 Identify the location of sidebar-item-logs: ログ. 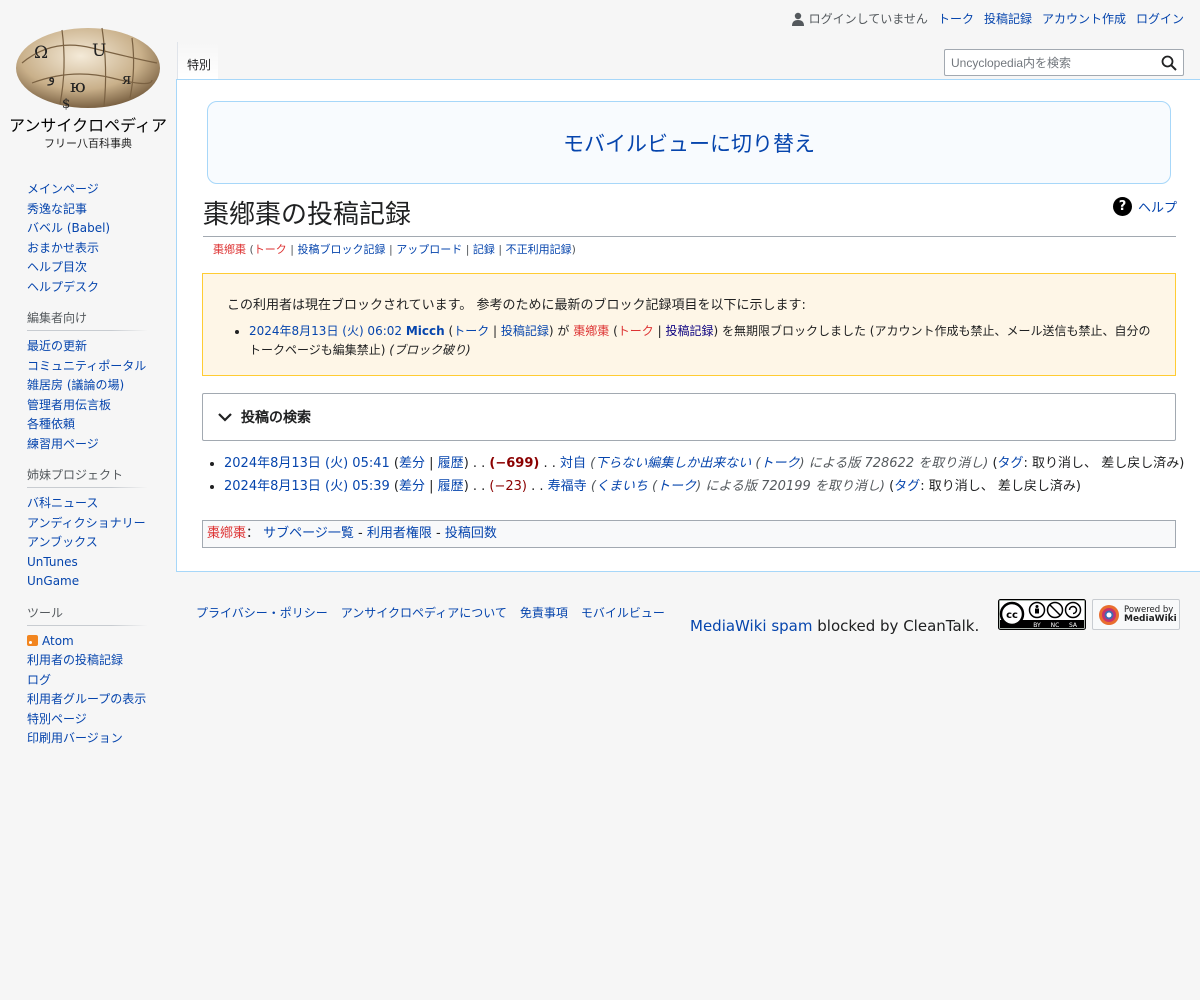
(39, 680).